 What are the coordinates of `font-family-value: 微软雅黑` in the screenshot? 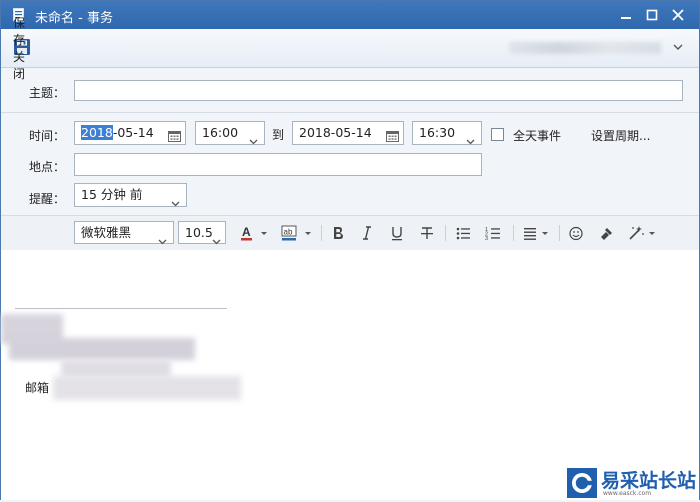 It's located at (106, 232).